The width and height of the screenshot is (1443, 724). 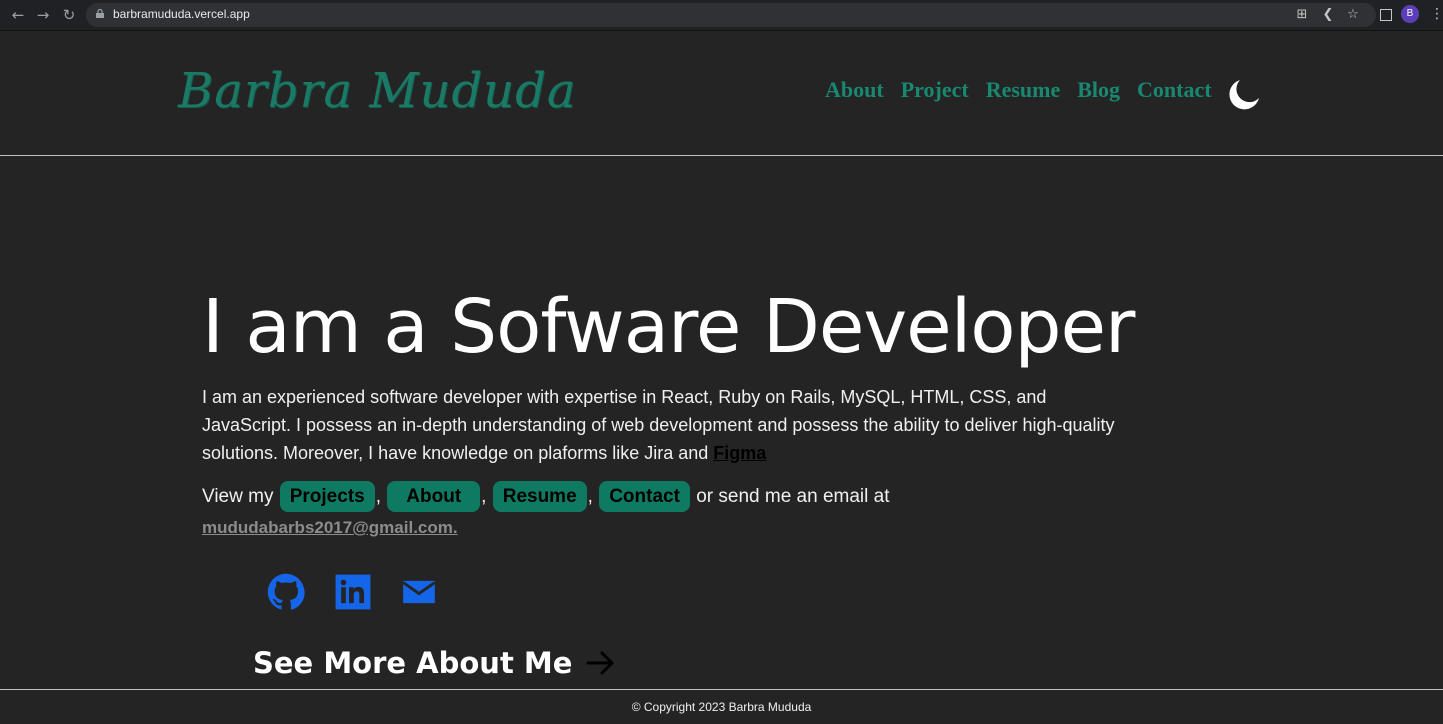 I want to click on star-icon: ☆, so click(x=1353, y=15).